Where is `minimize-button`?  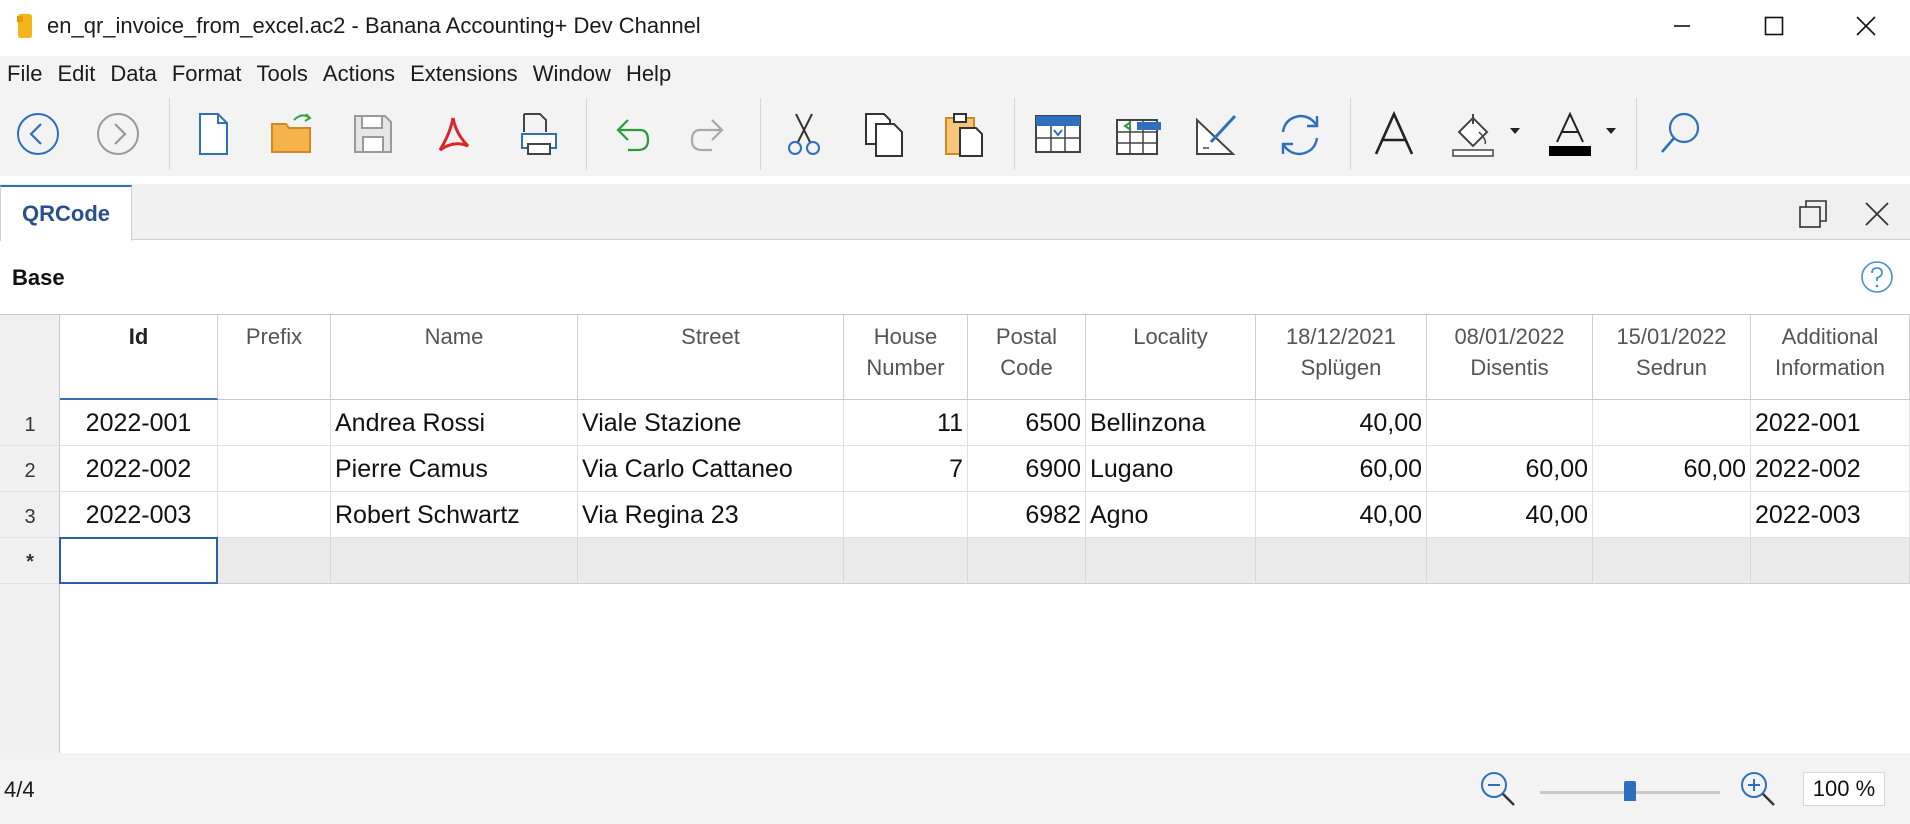
minimize-button is located at coordinates (1682, 26).